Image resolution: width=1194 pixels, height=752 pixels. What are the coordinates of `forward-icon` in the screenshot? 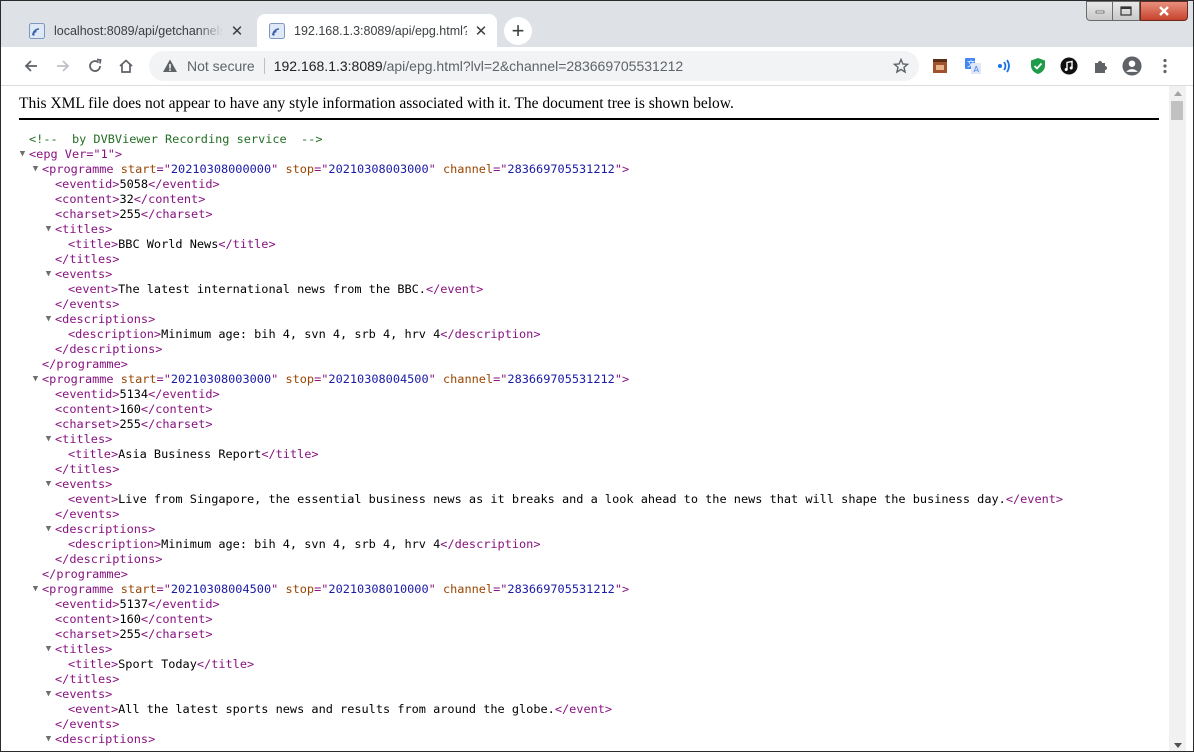 It's located at (63, 66).